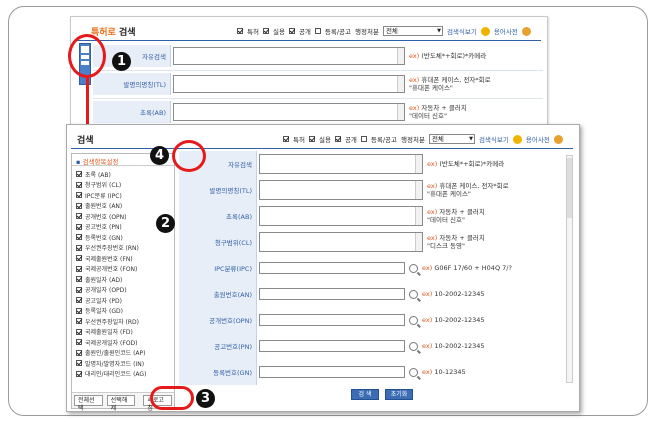  I want to click on main-scrollbar, so click(569, 269).